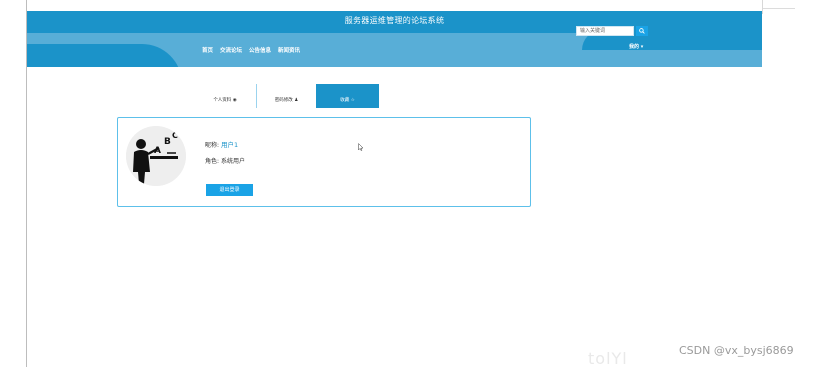  Describe the element at coordinates (286, 96) in the screenshot. I see `tab-password: 密码修改 ♟` at that location.